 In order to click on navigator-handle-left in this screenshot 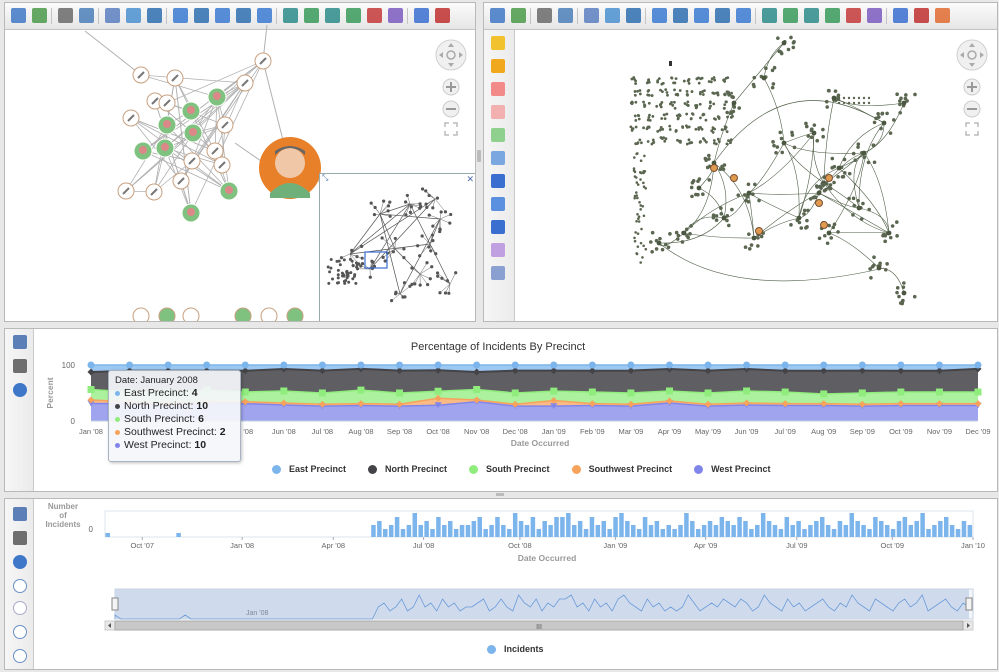, I will do `click(115, 604)`.